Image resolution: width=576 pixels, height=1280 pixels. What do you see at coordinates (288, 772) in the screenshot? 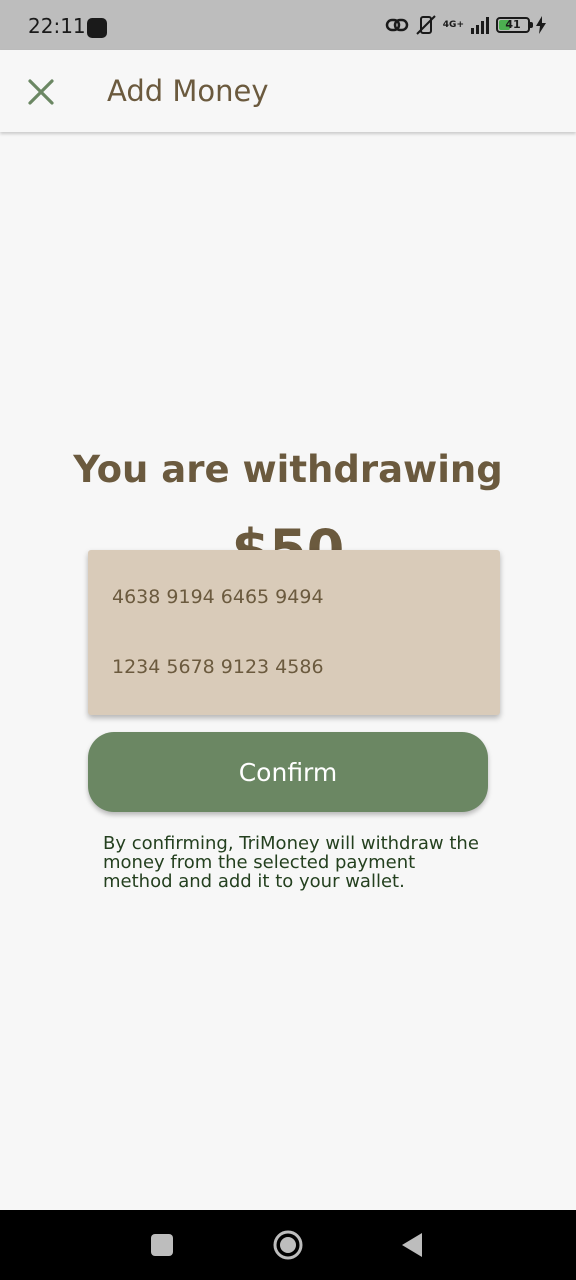
I see `confirm-button: Confirm` at bounding box center [288, 772].